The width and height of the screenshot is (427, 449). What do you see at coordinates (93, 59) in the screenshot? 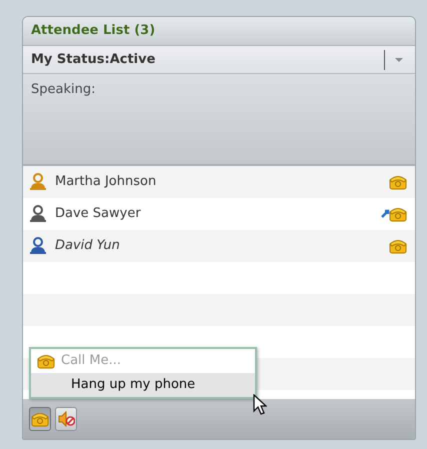
I see `status-label: My Status:Active` at bounding box center [93, 59].